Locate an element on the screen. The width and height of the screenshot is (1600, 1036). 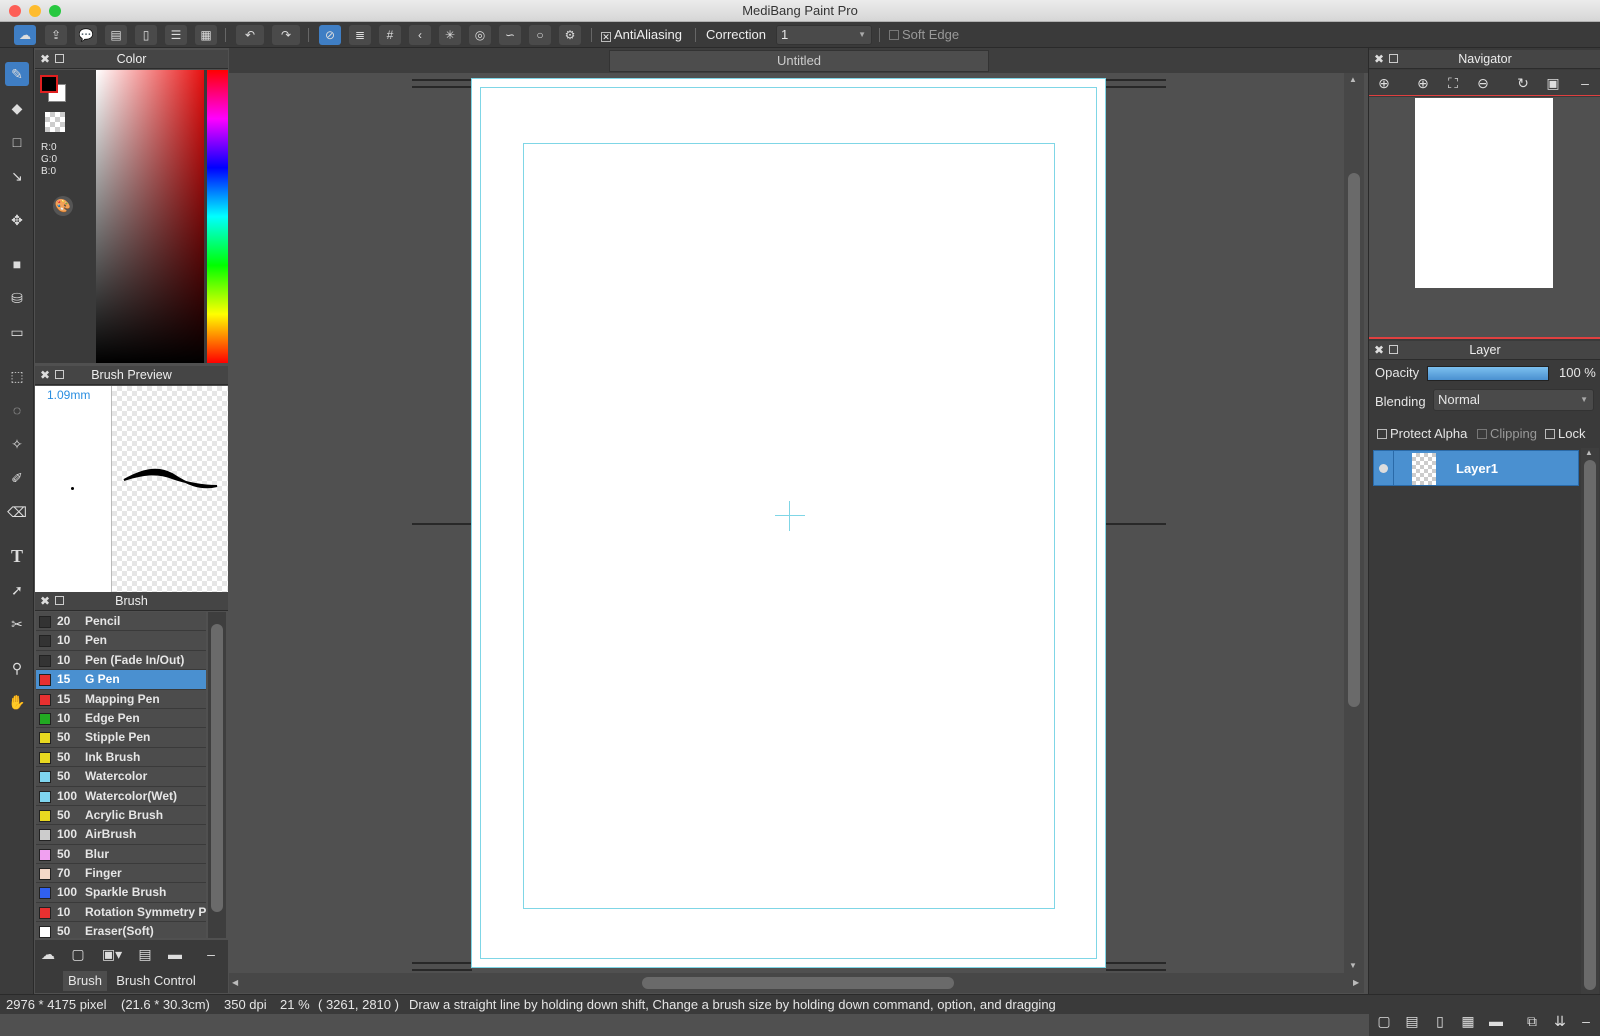
canvas-vertical-scrollbar: ▲ ▼ is located at coordinates (1354, 523).